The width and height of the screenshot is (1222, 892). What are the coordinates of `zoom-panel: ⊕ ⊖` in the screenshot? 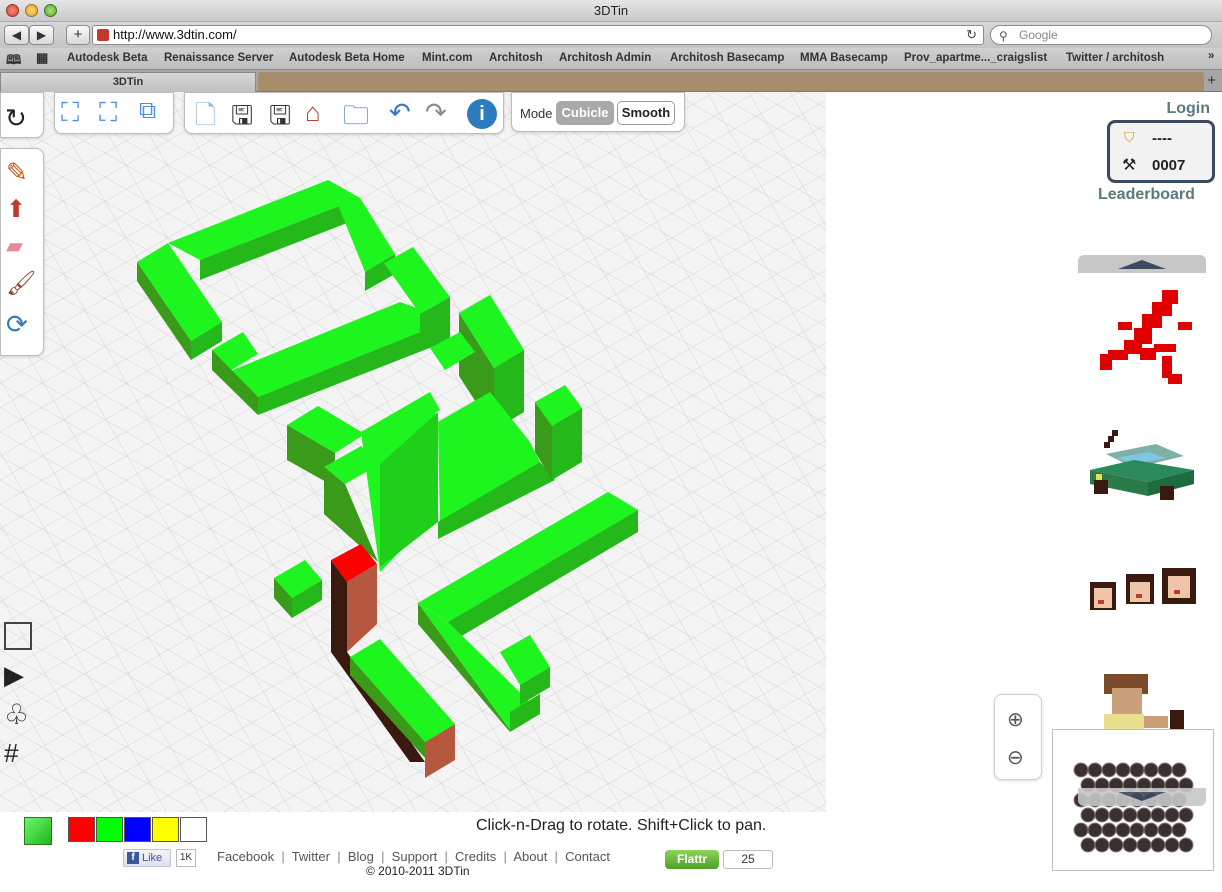 It's located at (1018, 737).